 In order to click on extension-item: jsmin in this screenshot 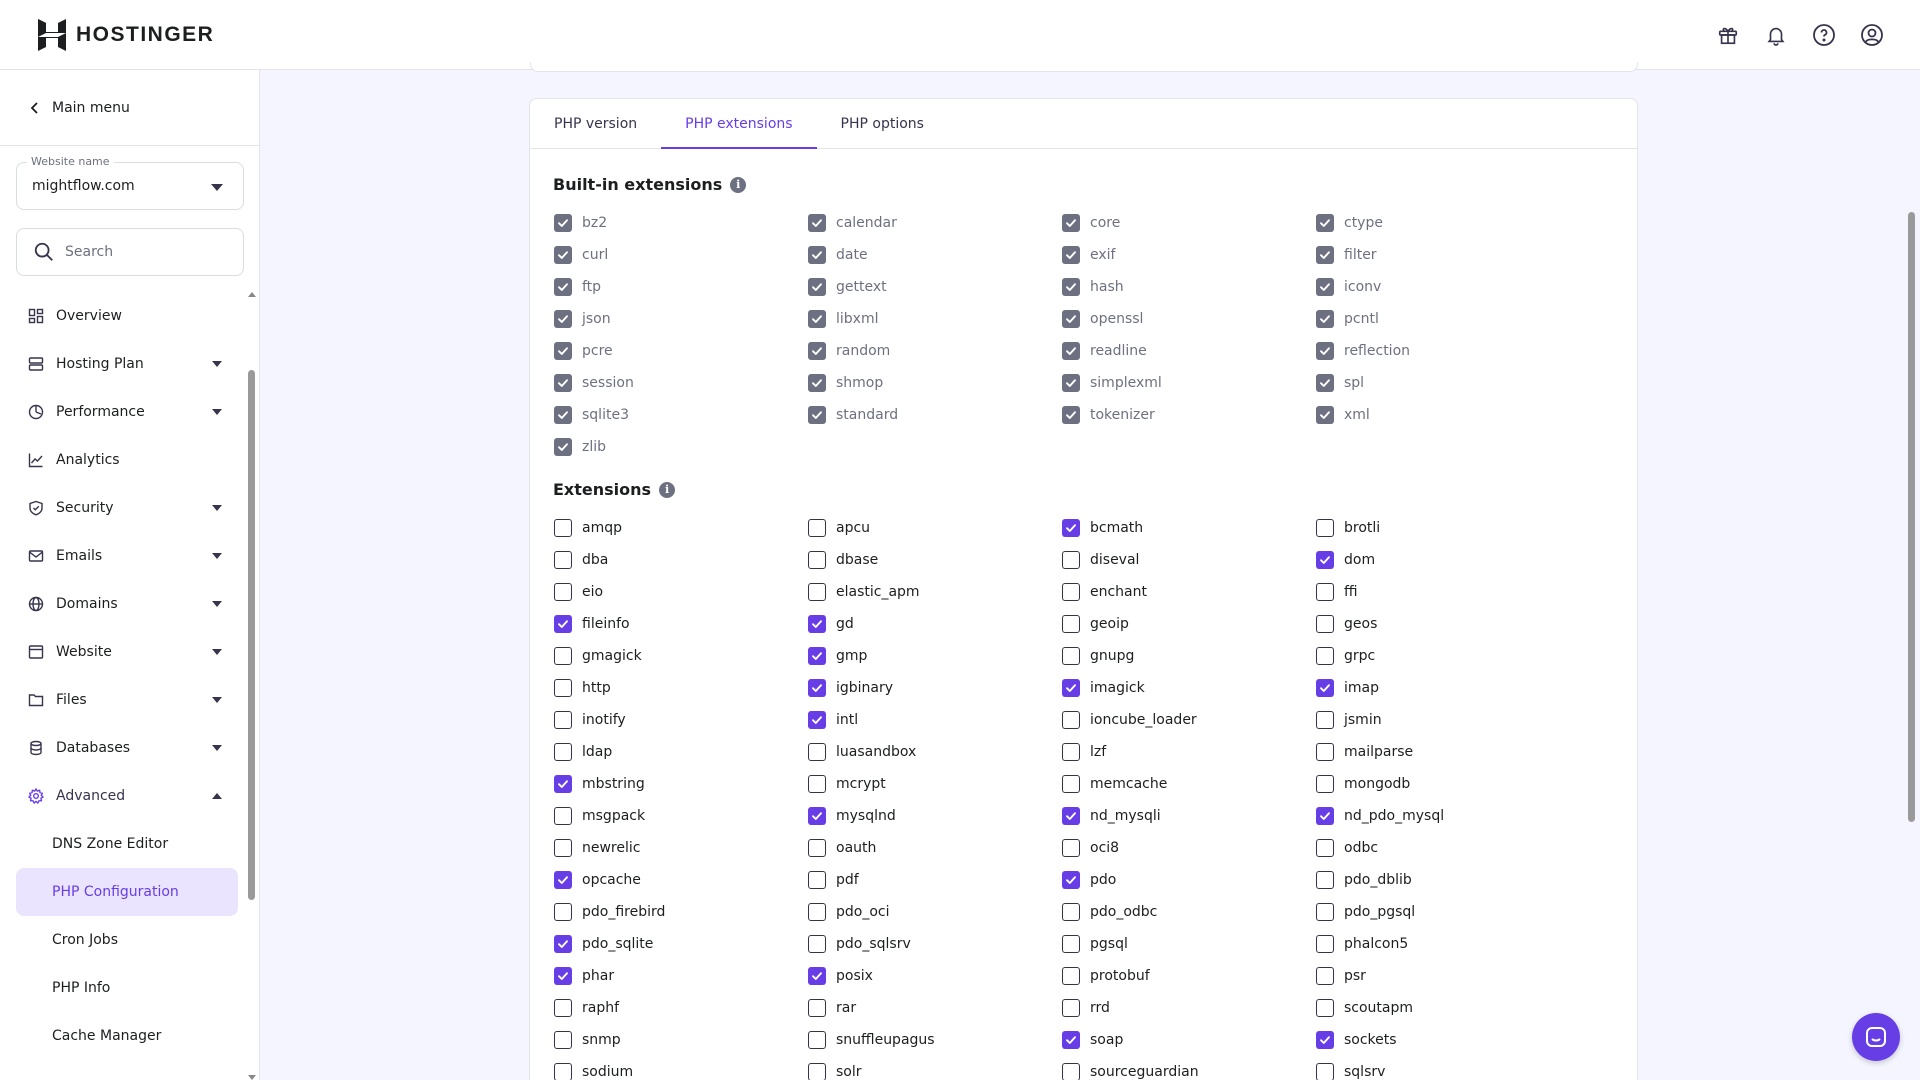, I will do `click(1443, 720)`.